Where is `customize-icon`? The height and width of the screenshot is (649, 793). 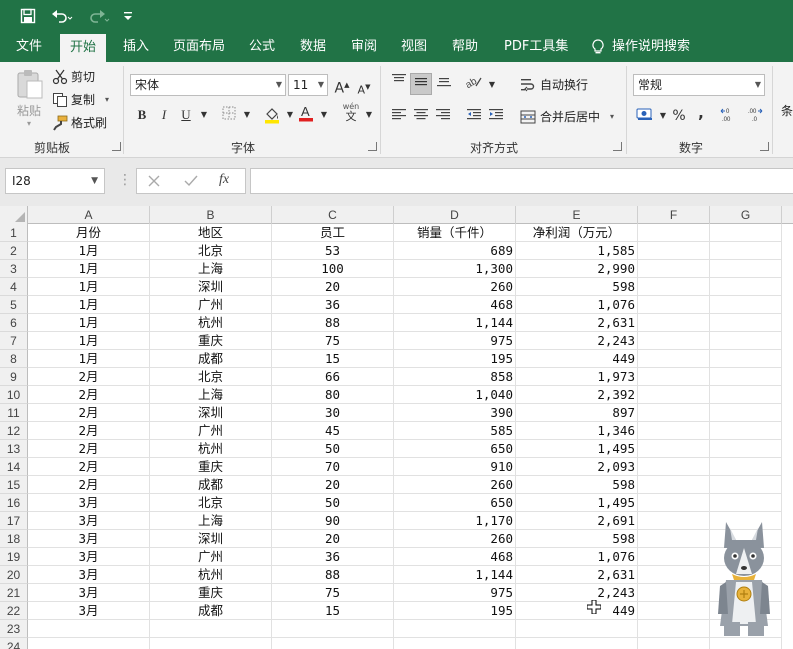
customize-icon is located at coordinates (128, 16).